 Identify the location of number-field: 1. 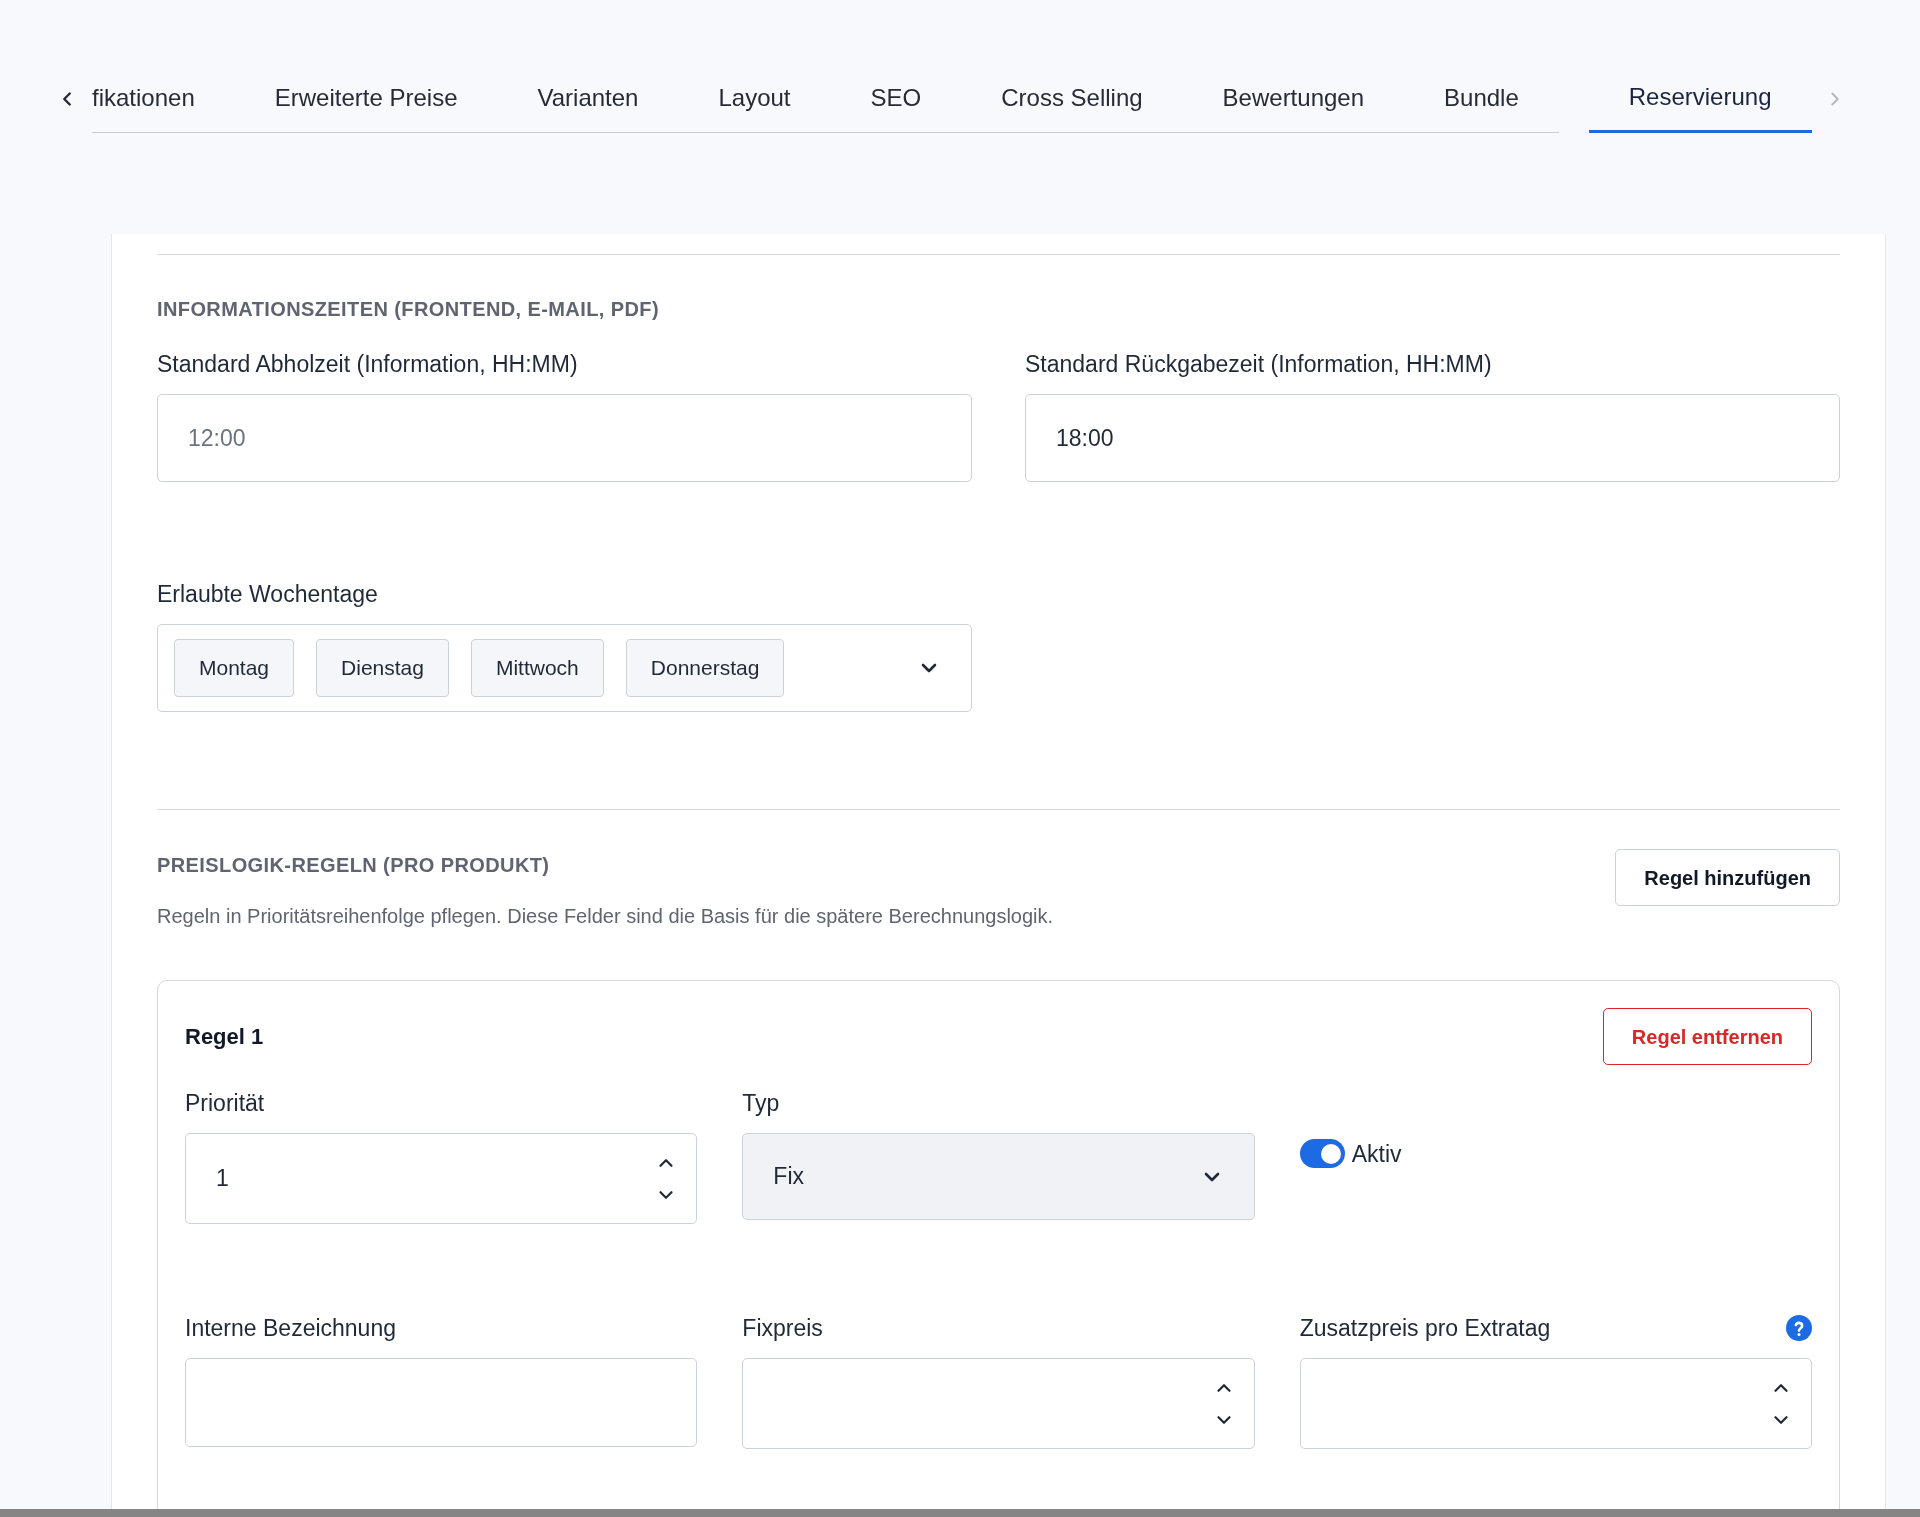
(441, 1178).